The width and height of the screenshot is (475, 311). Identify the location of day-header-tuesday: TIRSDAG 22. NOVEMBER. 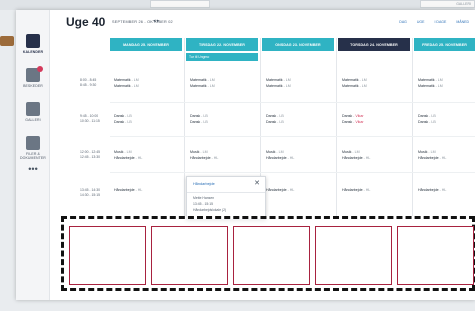
(222, 44).